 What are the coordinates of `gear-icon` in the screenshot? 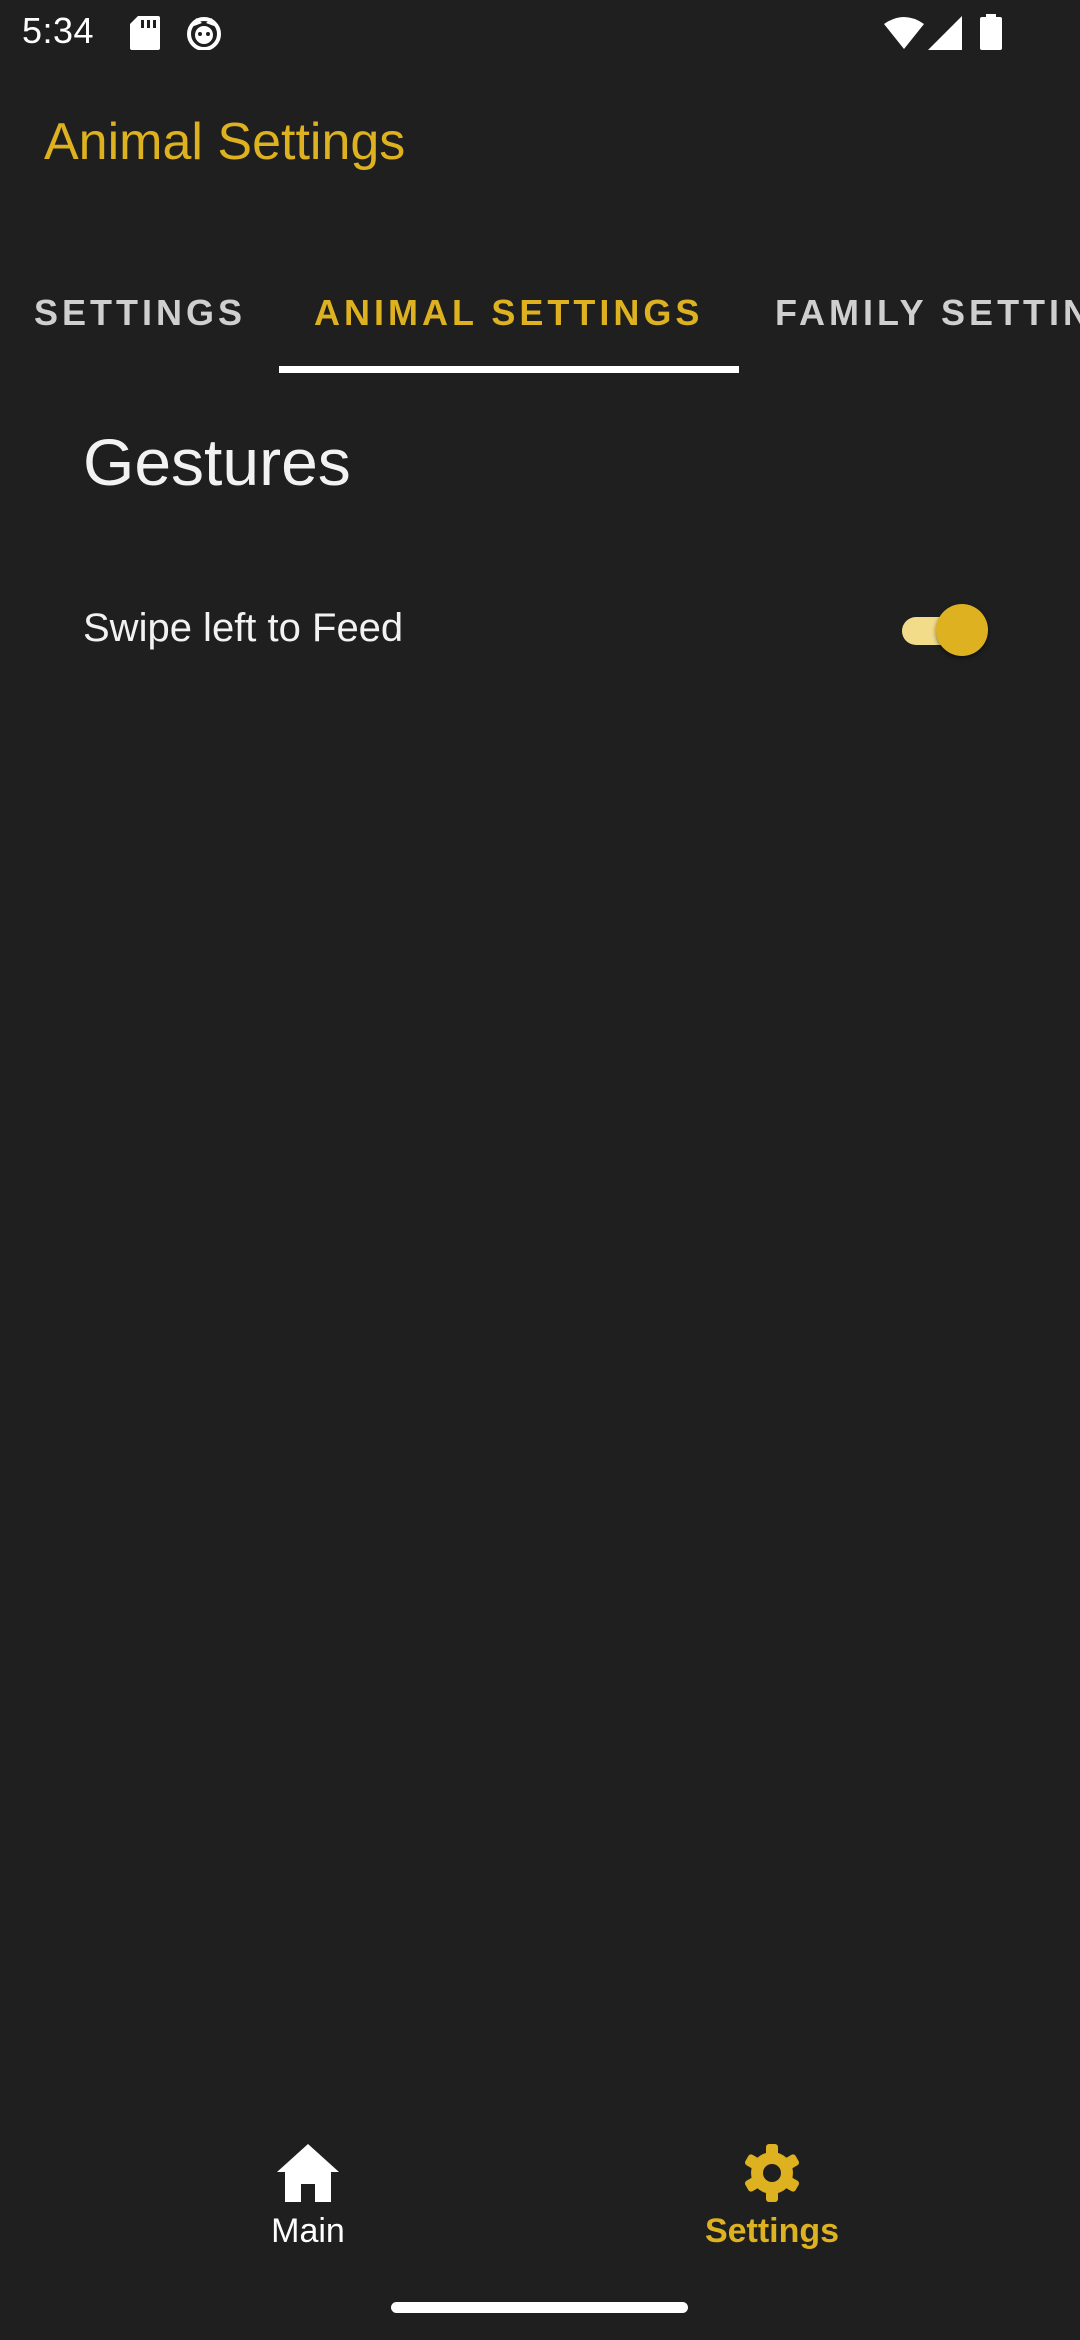 It's located at (772, 2173).